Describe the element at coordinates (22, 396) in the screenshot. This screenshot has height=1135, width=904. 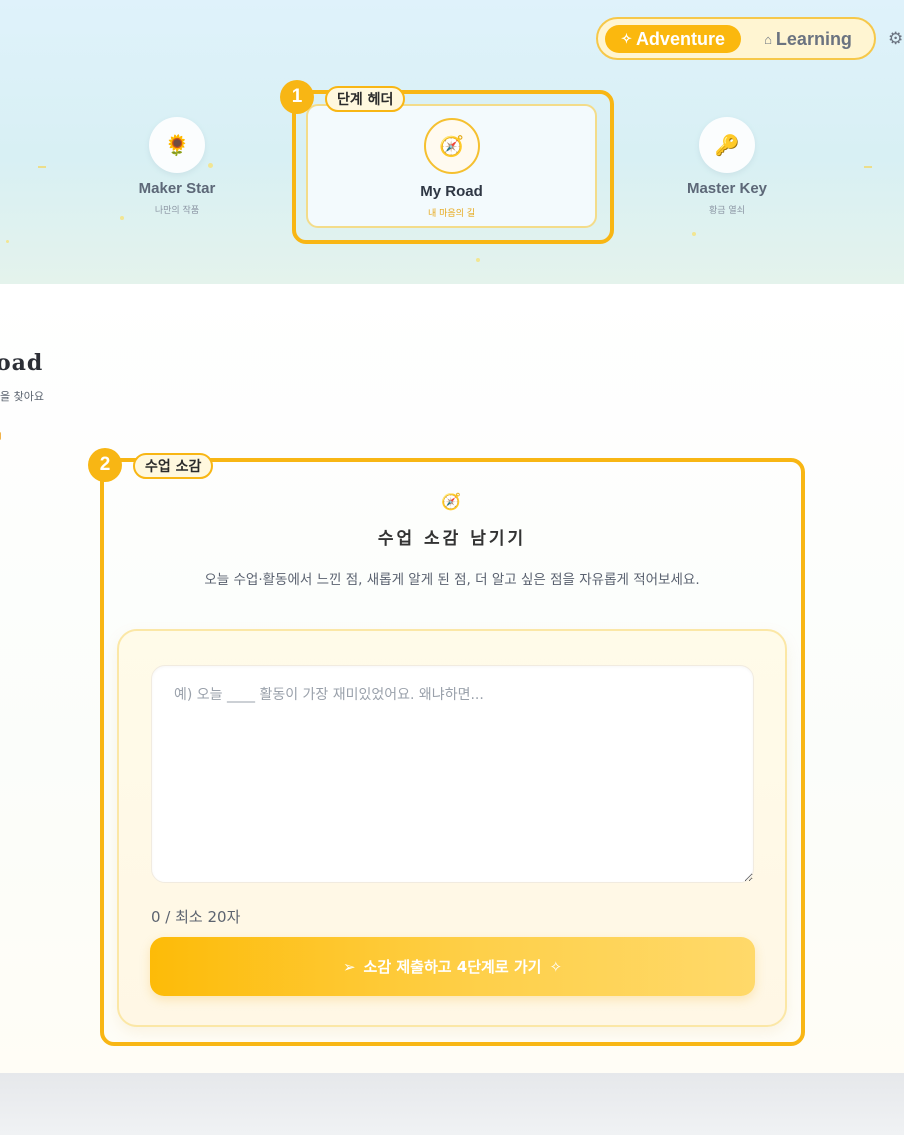
I see `page-subtitle: 을 찾아요` at that location.